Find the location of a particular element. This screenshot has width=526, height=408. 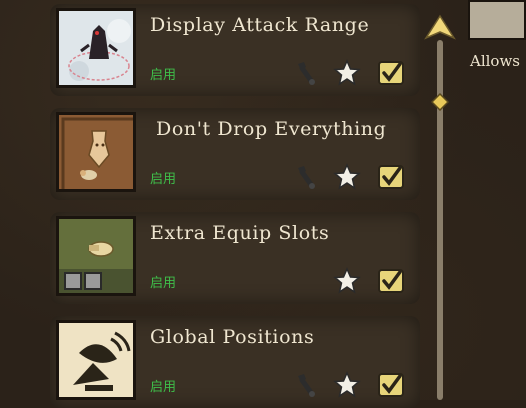

mod-title: Global Positions is located at coordinates (232, 337).